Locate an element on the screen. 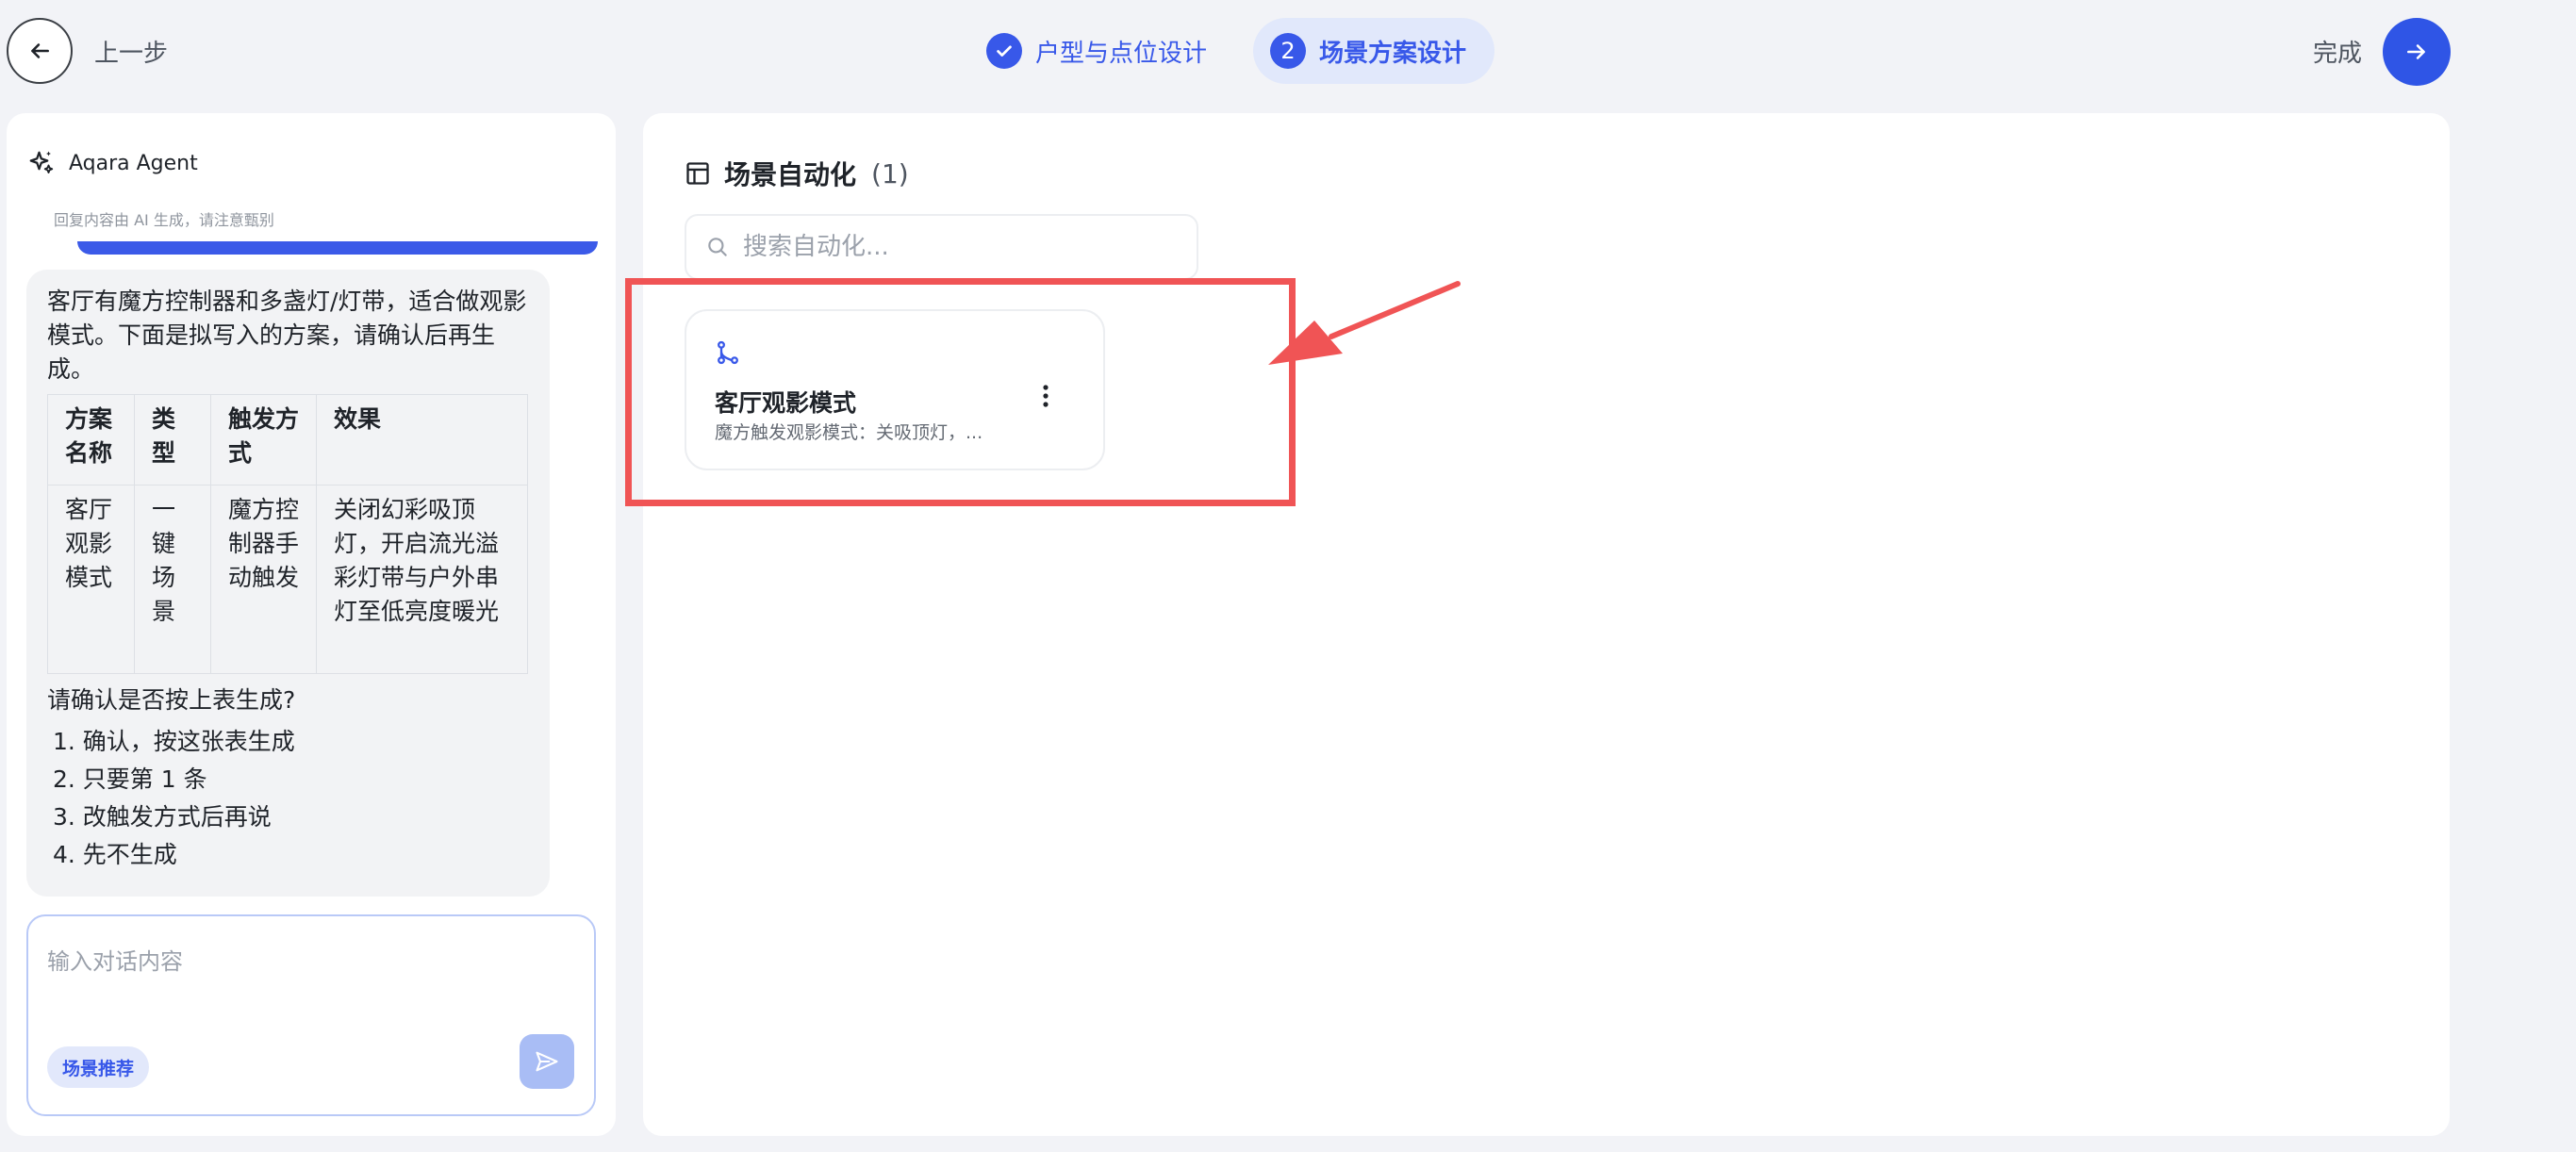 This screenshot has height=1152, width=2576. automation-count: (1) is located at coordinates (890, 173).